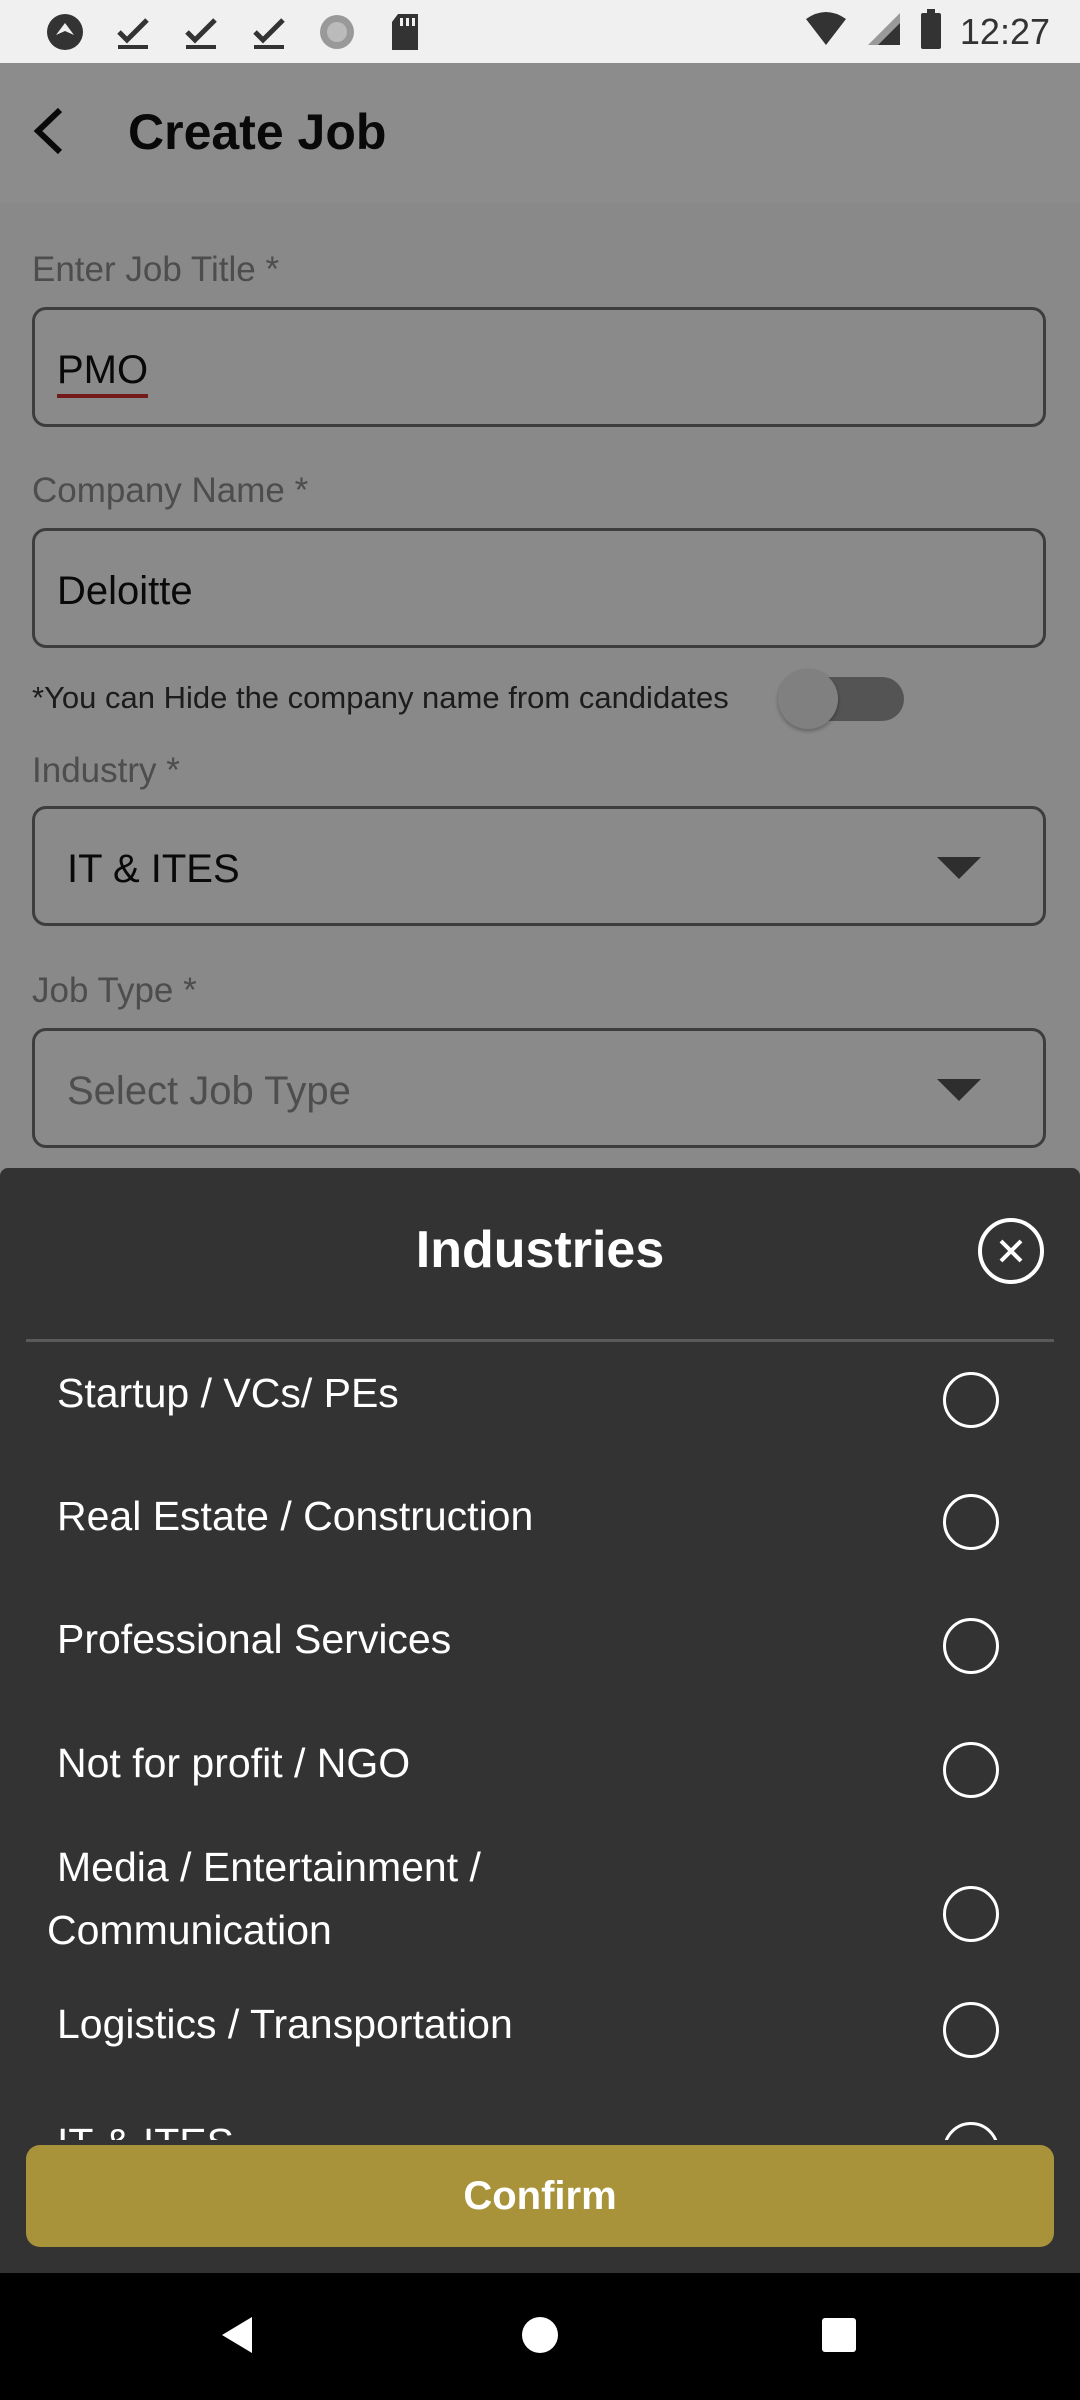 This screenshot has width=1080, height=2400. What do you see at coordinates (65, 32) in the screenshot?
I see `app-logo-icon` at bounding box center [65, 32].